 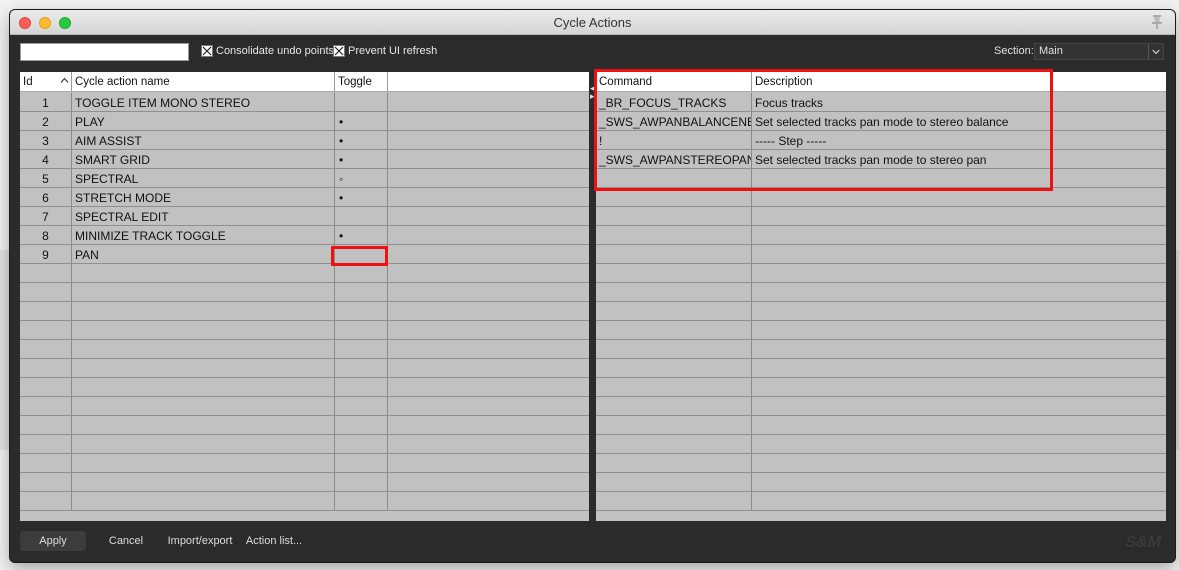 I want to click on id-cell: 8, so click(x=46, y=235).